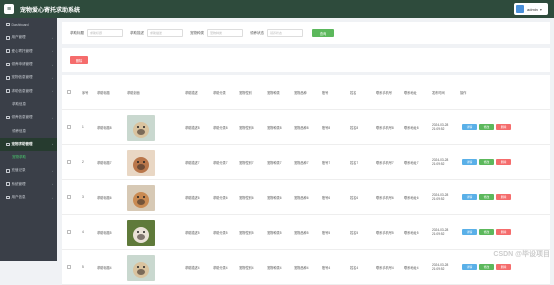  What do you see at coordinates (384, 92) in the screenshot?
I see `header-cell: 联系手机号` at bounding box center [384, 92].